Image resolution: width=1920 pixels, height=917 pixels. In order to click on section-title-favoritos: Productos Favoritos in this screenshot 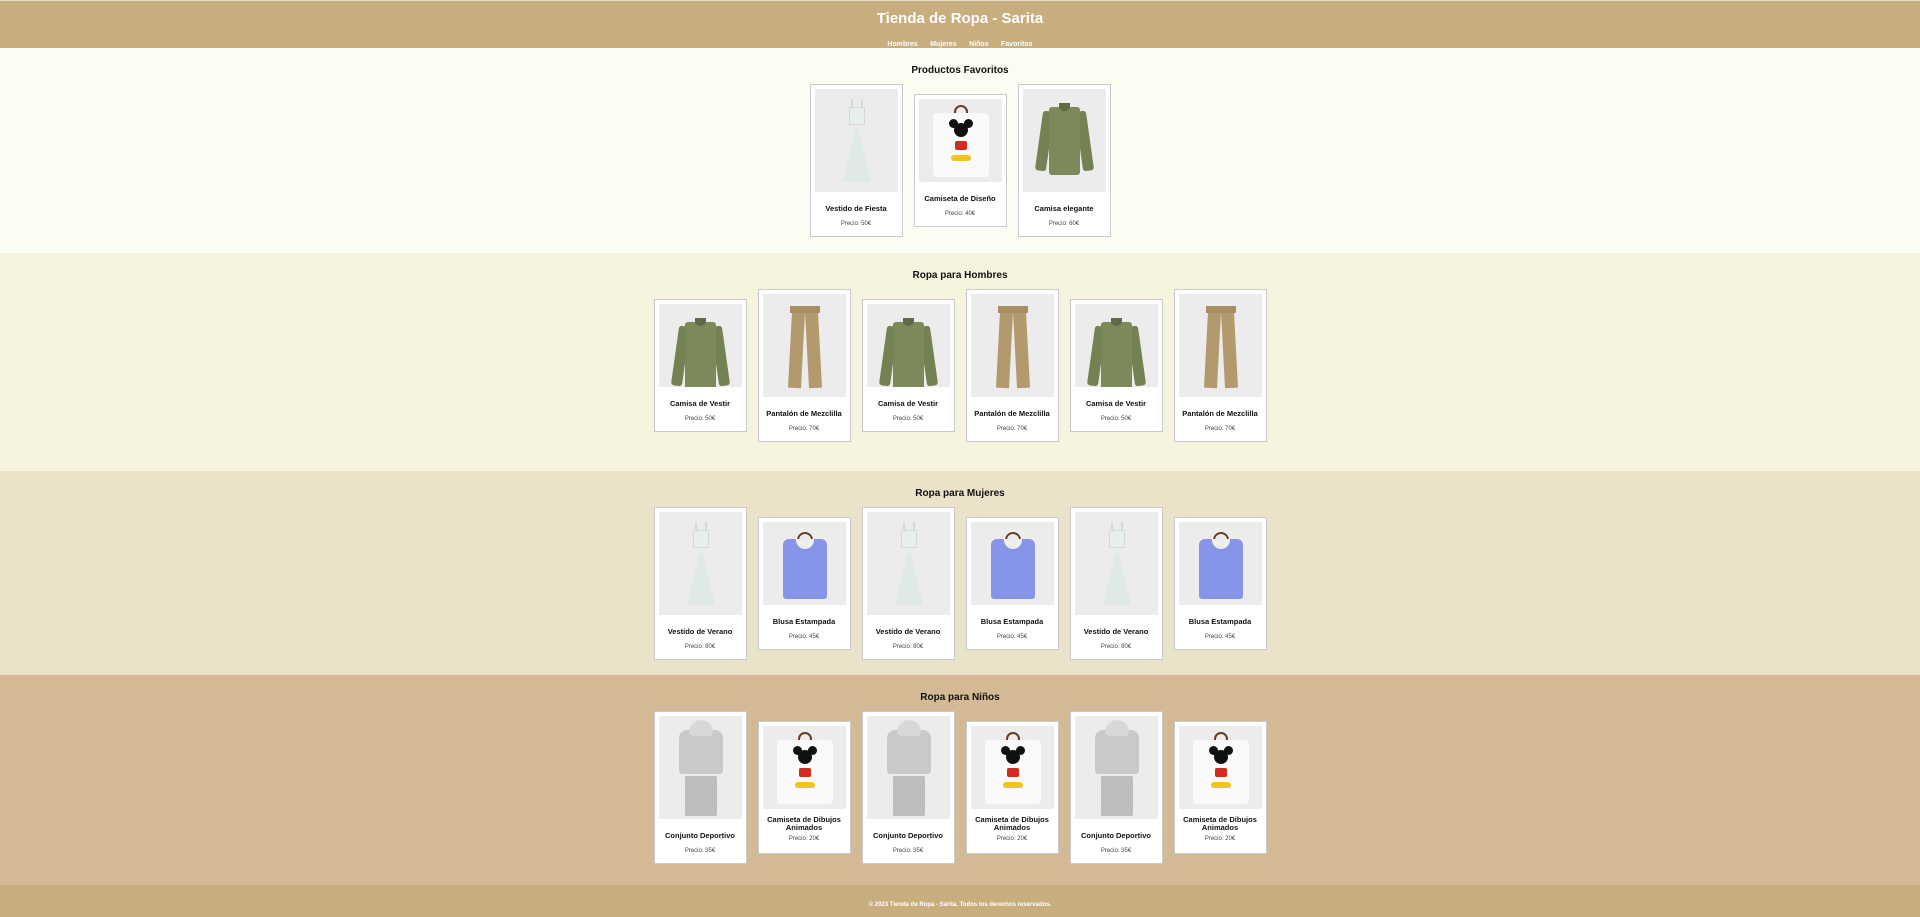, I will do `click(960, 70)`.